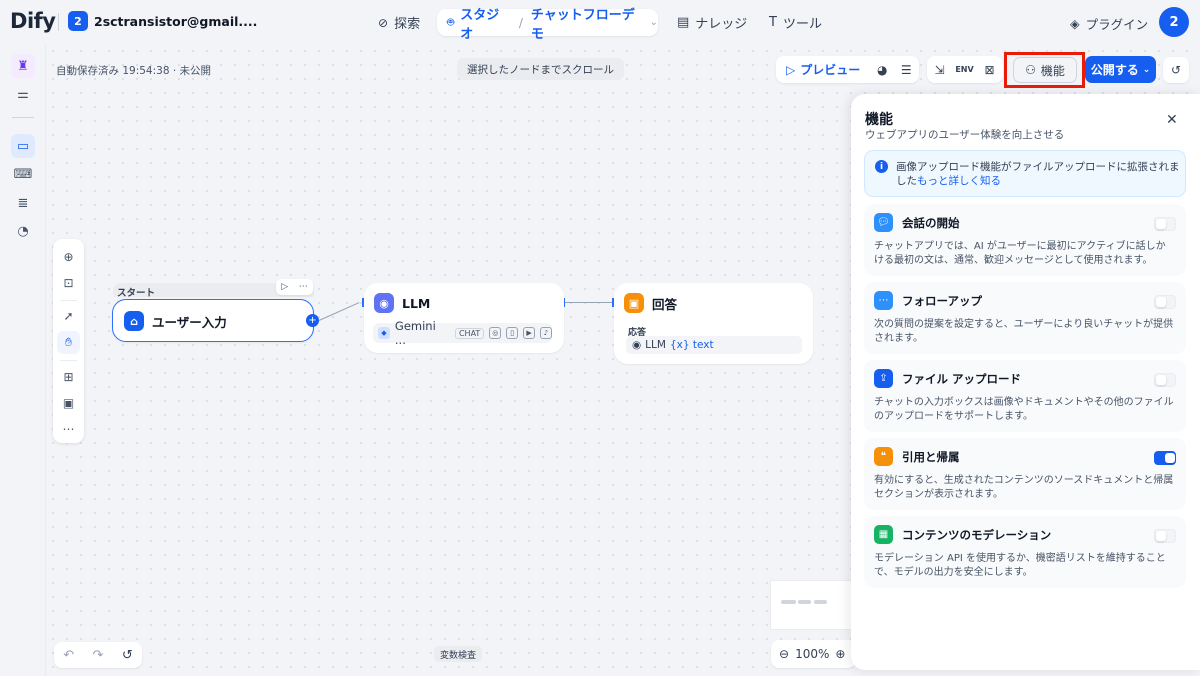  I want to click on start-node: ⌂ ユーザー入力, so click(213, 320).